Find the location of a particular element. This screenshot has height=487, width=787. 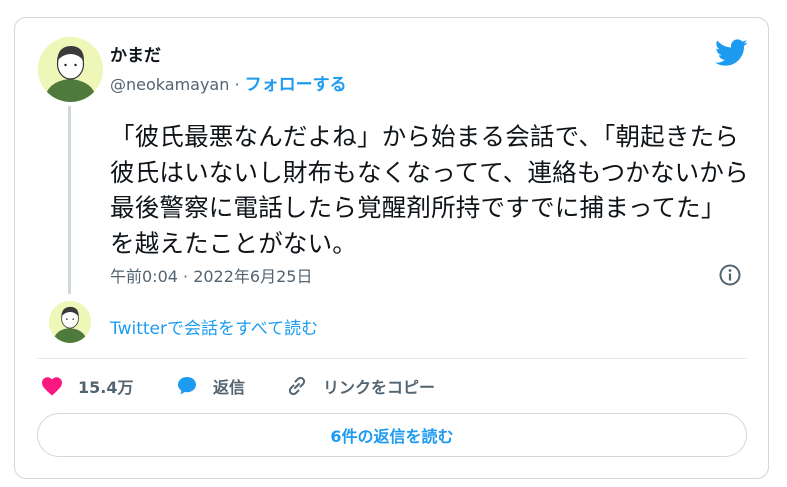

divider is located at coordinates (392, 358).